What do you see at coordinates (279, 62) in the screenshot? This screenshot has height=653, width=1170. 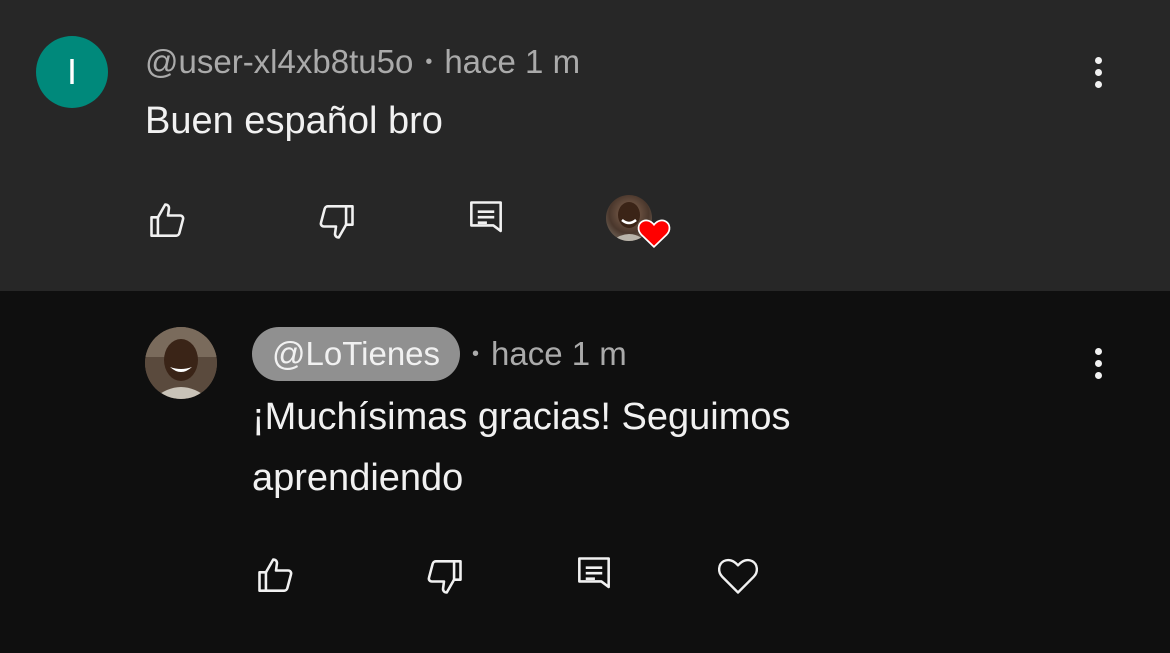 I see `author-handle: @user-xl4xb8tu5o` at bounding box center [279, 62].